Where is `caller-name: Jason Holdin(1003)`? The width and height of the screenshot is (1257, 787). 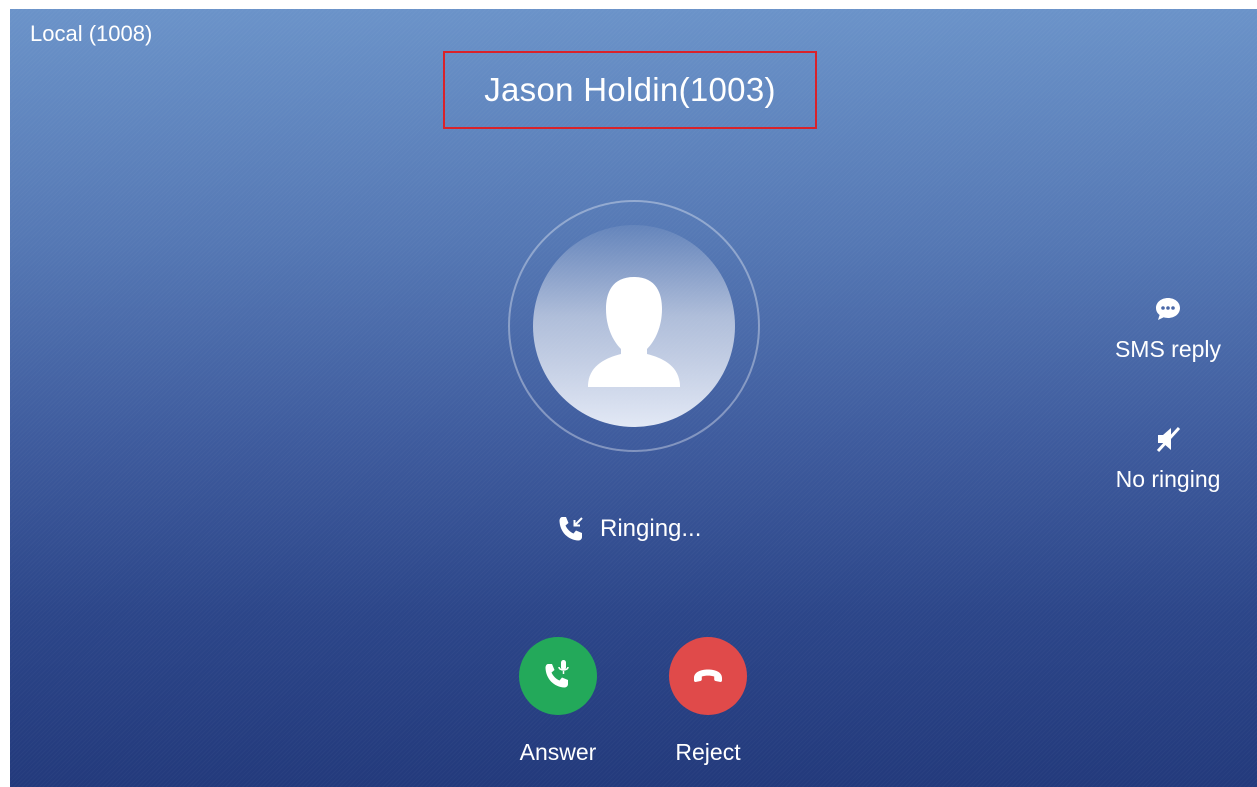
caller-name: Jason Holdin(1003) is located at coordinates (630, 89).